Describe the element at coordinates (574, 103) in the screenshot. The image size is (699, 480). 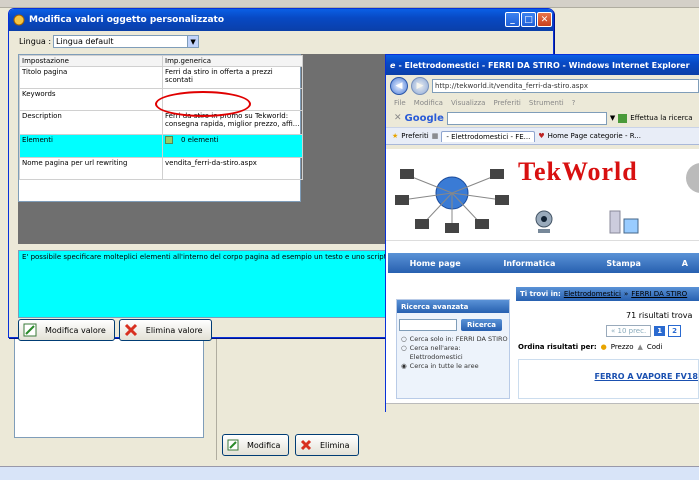
I see `menu-help: ?` at that location.